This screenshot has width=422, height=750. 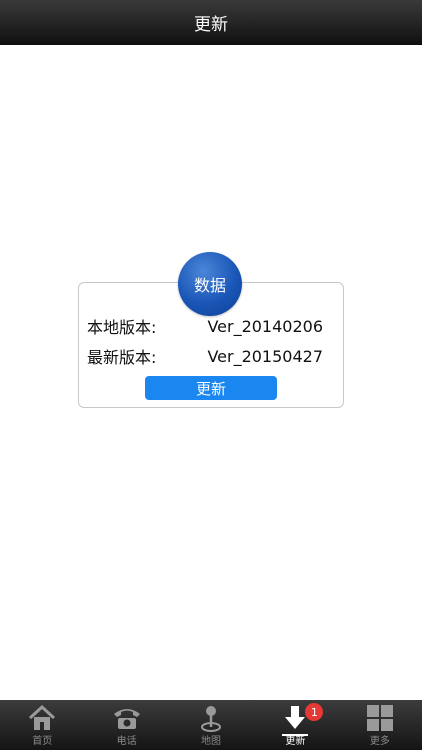 I want to click on data-badge-circle: 数据, so click(x=210, y=284).